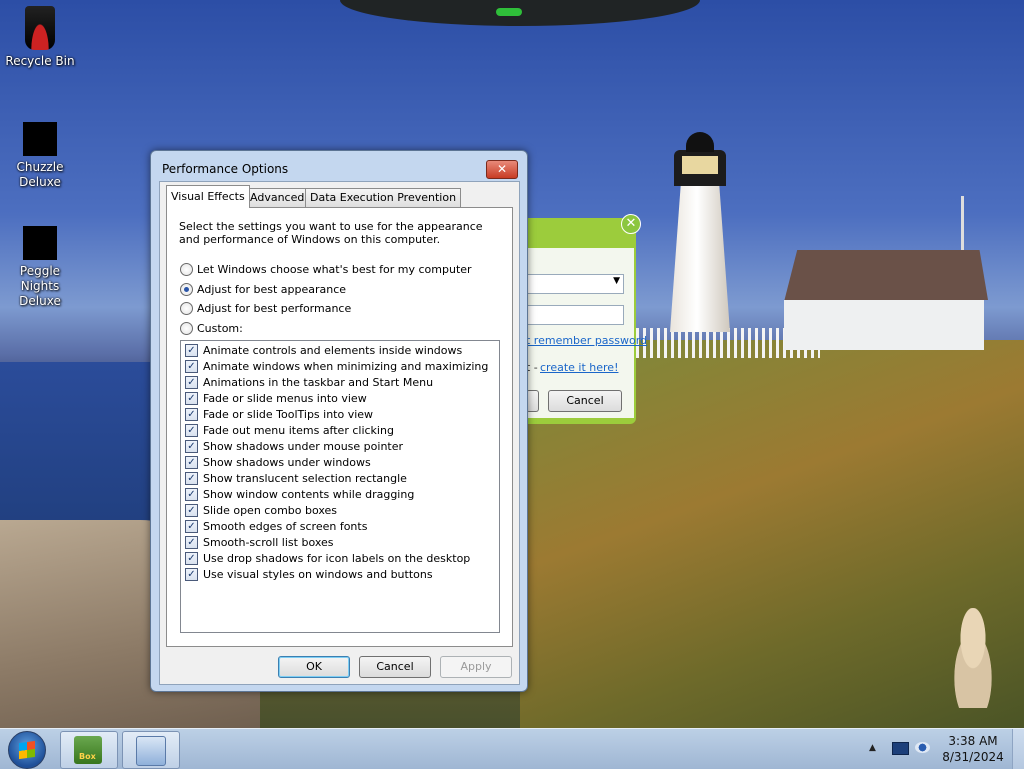 The image size is (1024, 769). What do you see at coordinates (298, 430) in the screenshot?
I see `list-item-label: Fade out menu items after clicking` at bounding box center [298, 430].